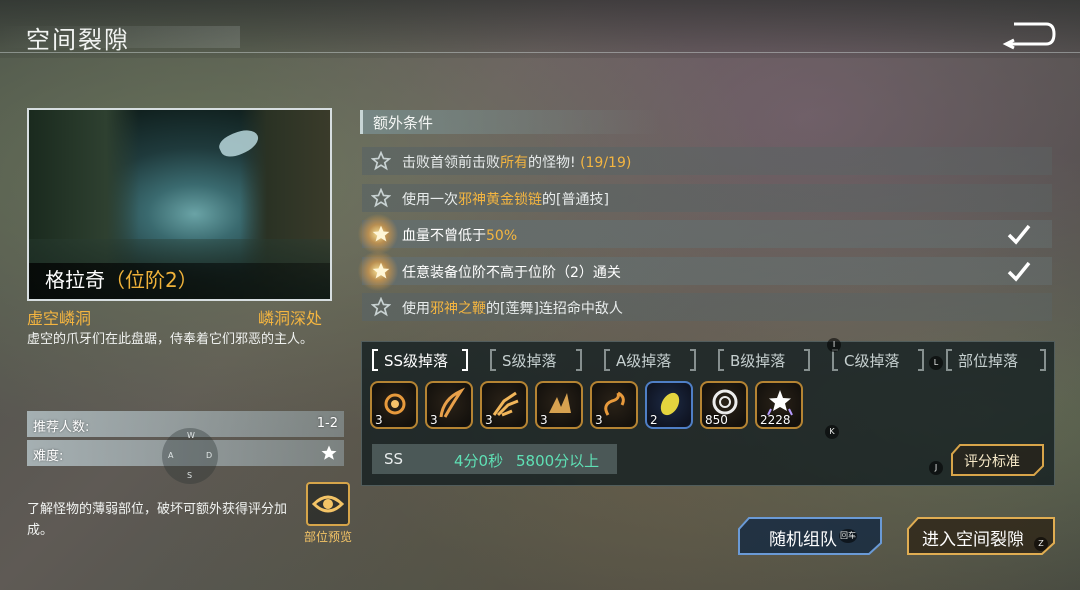  Describe the element at coordinates (540, 52) in the screenshot. I see `top-divider` at that location.